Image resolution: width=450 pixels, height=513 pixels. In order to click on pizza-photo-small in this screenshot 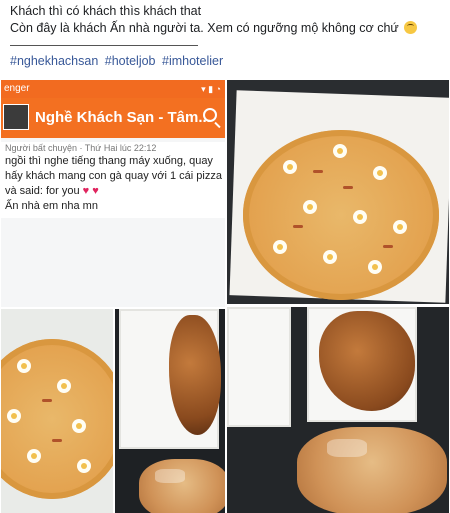, I will do `click(57, 411)`.